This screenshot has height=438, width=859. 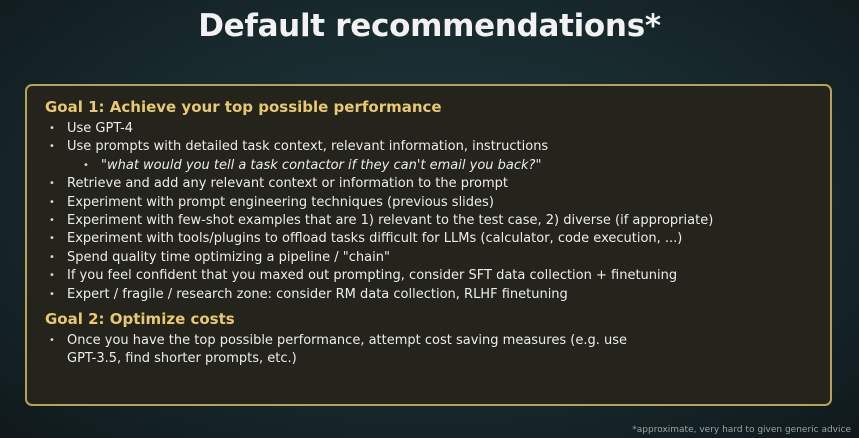 What do you see at coordinates (140, 319) in the screenshot?
I see `goal-2-heading: Goal 2: Optimize costs` at bounding box center [140, 319].